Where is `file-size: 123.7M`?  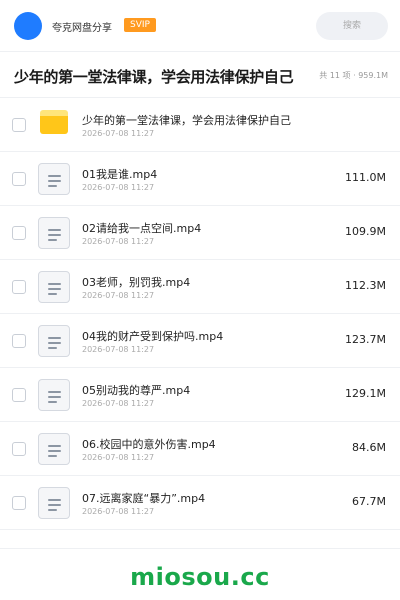
file-size: 123.7M is located at coordinates (365, 339).